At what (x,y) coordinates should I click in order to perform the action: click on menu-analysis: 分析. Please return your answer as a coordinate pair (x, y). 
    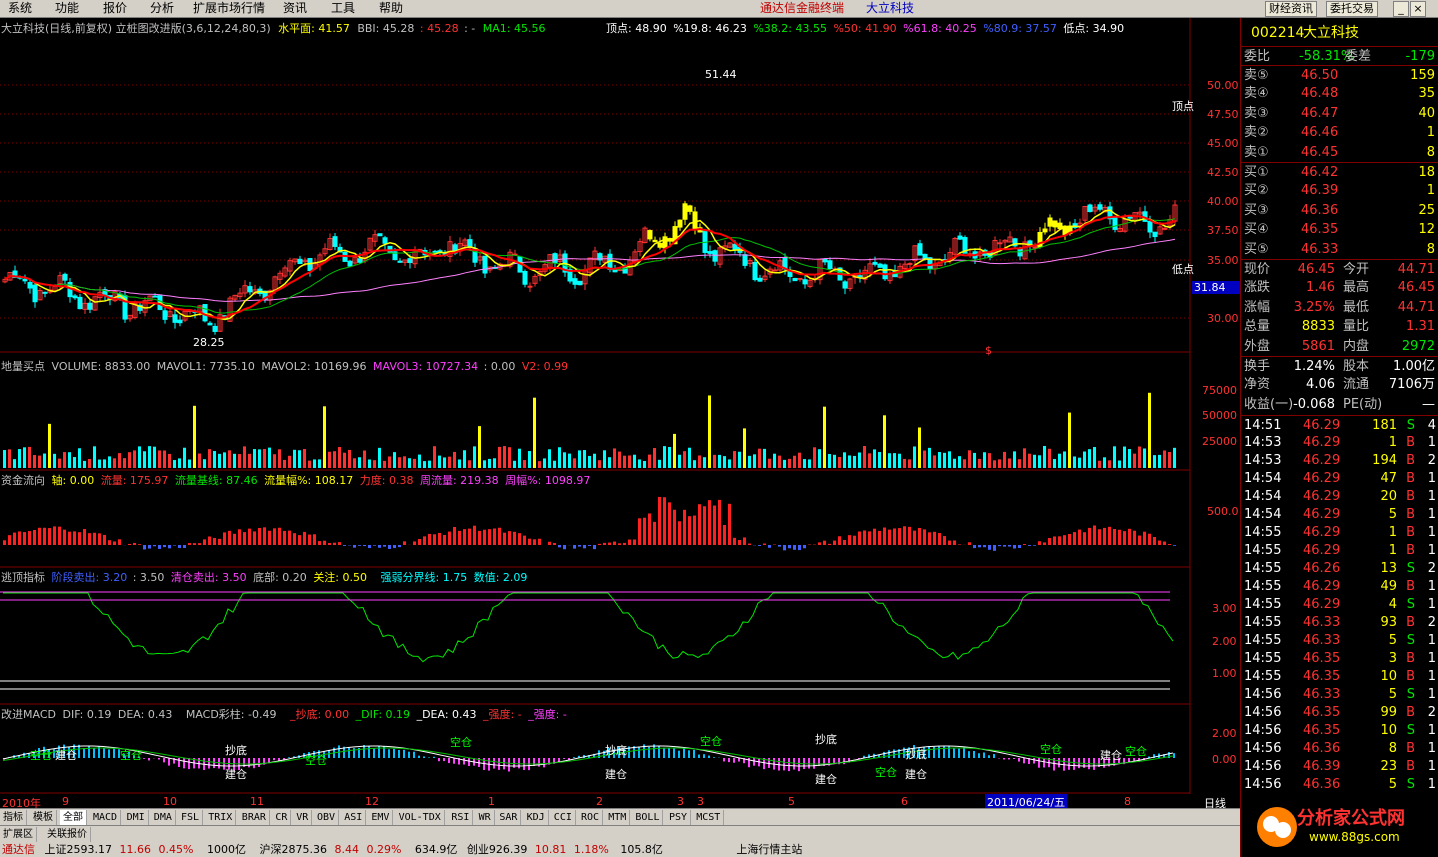
    Looking at the image, I should click on (162, 8).